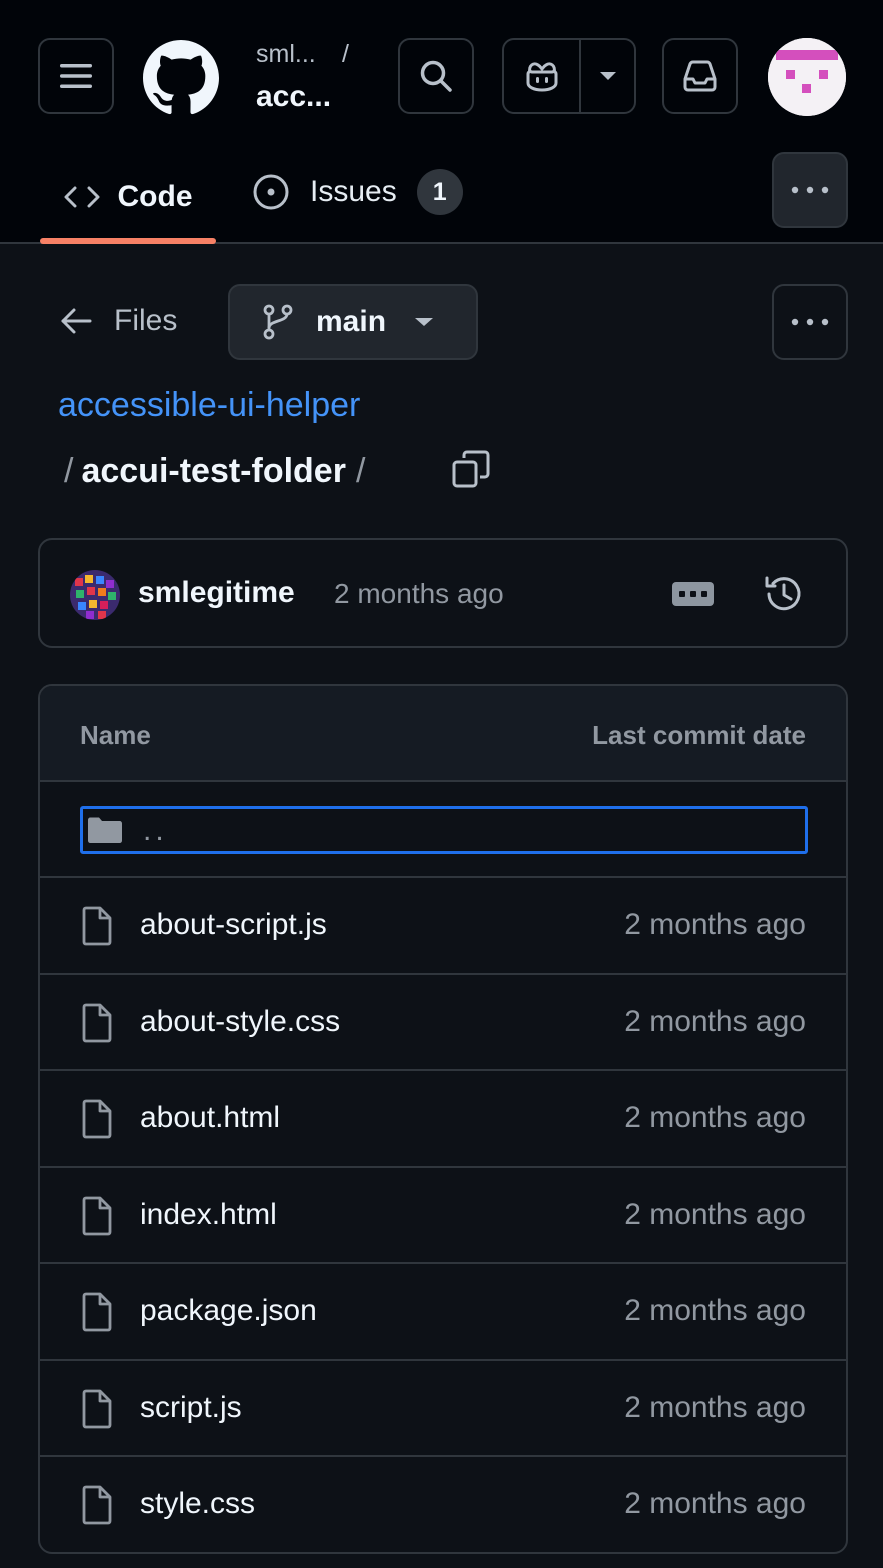 This screenshot has height=1568, width=883. What do you see at coordinates (128, 241) in the screenshot?
I see `tab-selected-indicator` at bounding box center [128, 241].